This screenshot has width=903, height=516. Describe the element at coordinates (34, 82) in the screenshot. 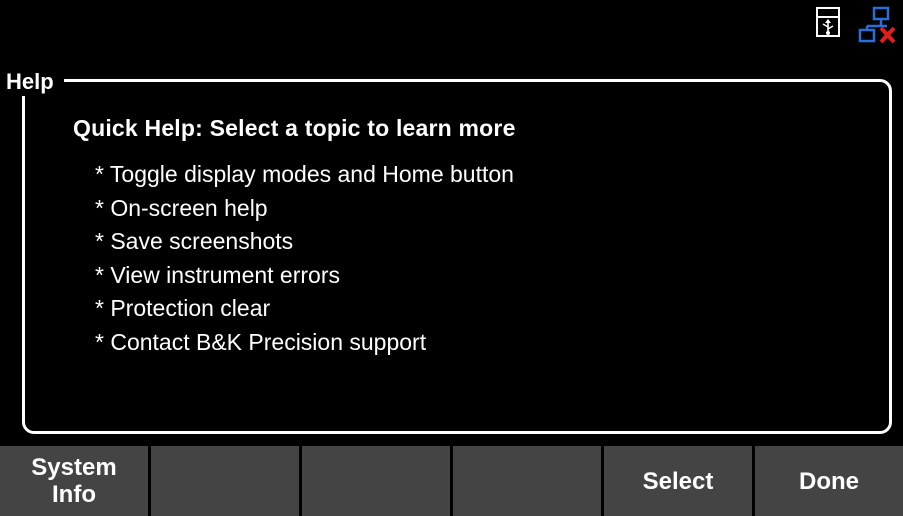

I see `help-title: Help` at that location.